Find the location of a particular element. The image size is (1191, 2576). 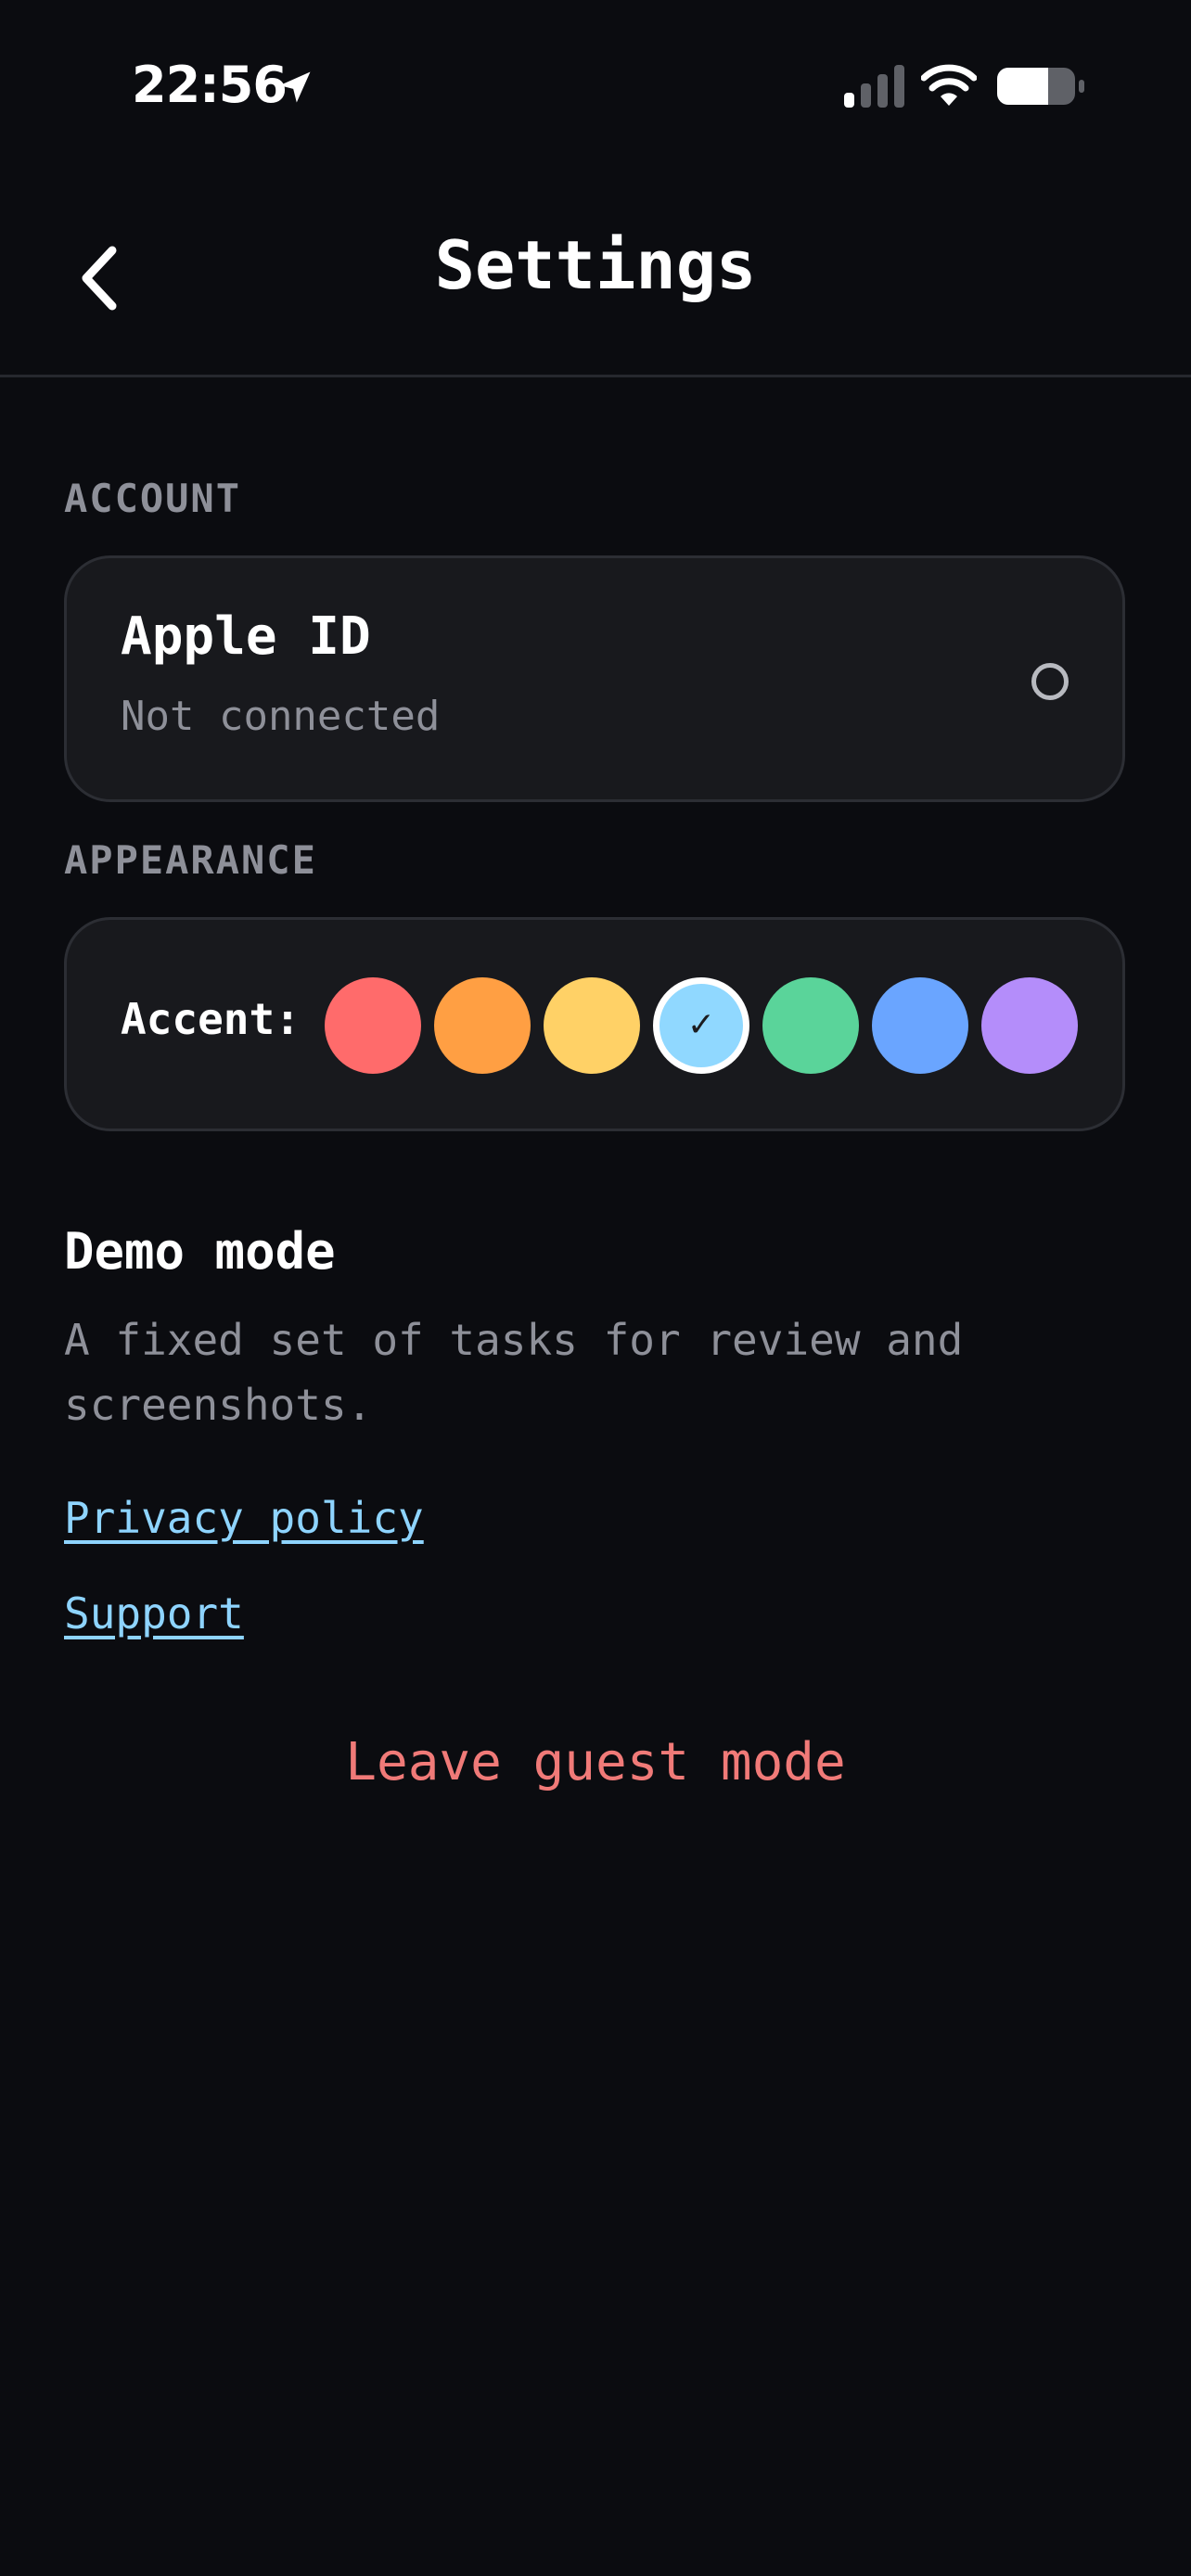

accent-color-card: Accent: ✓ is located at coordinates (594, 1024).